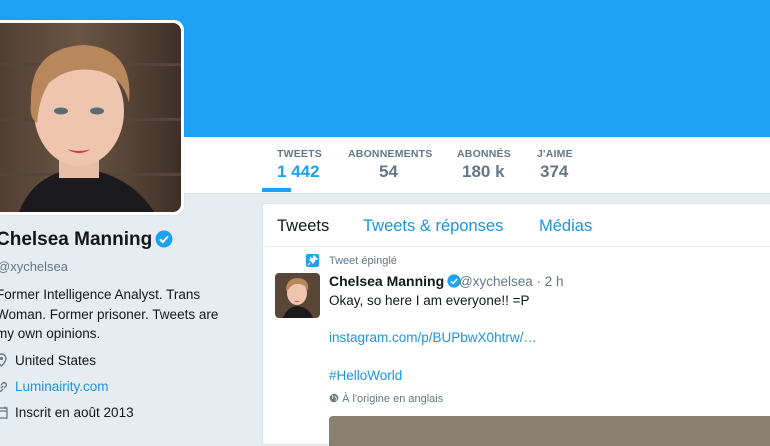 This screenshot has width=770, height=446. Describe the element at coordinates (56, 360) in the screenshot. I see `profile-location-text: United States` at that location.